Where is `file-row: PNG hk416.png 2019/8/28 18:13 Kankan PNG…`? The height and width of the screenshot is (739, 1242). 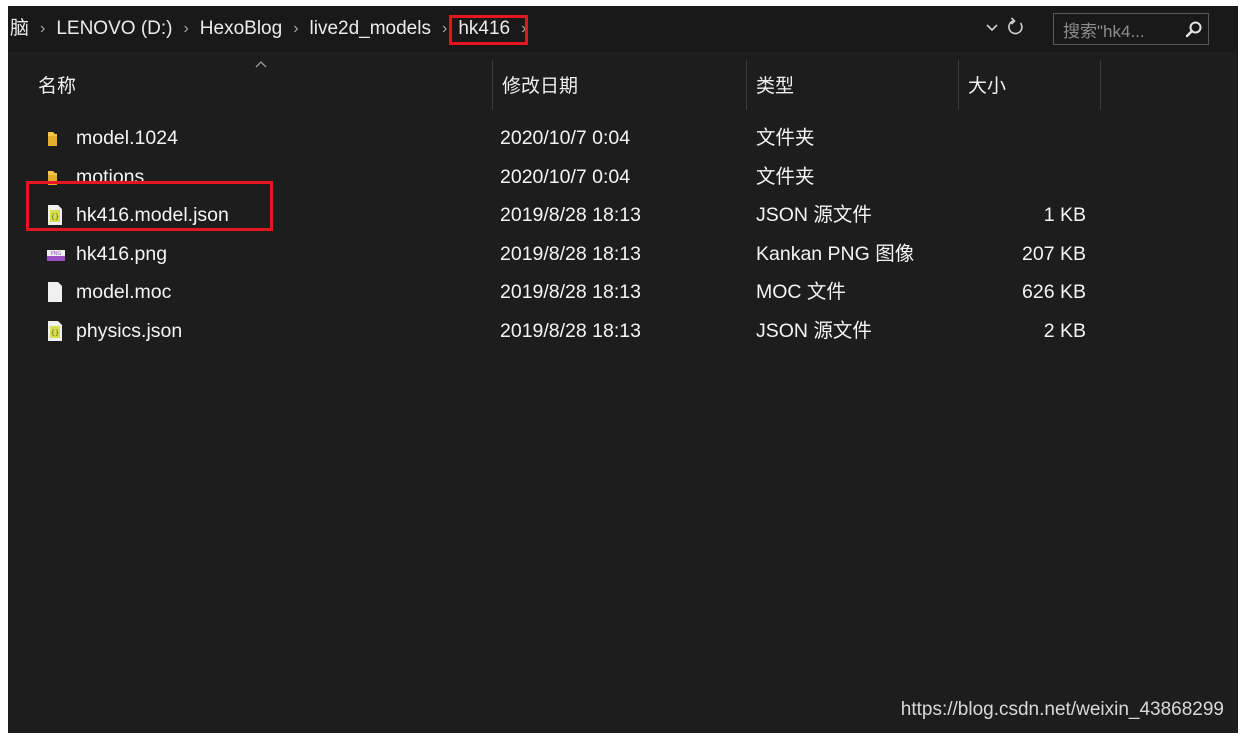
file-row: PNG hk416.png 2019/8/28 18:13 Kankan PNG… is located at coordinates (623, 254).